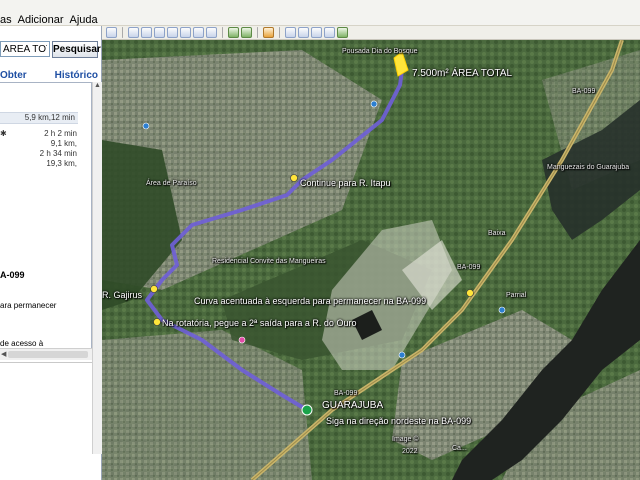 The image size is (640, 480). Describe the element at coordinates (405, 439) in the screenshot. I see `image-credit: Image ©` at that location.